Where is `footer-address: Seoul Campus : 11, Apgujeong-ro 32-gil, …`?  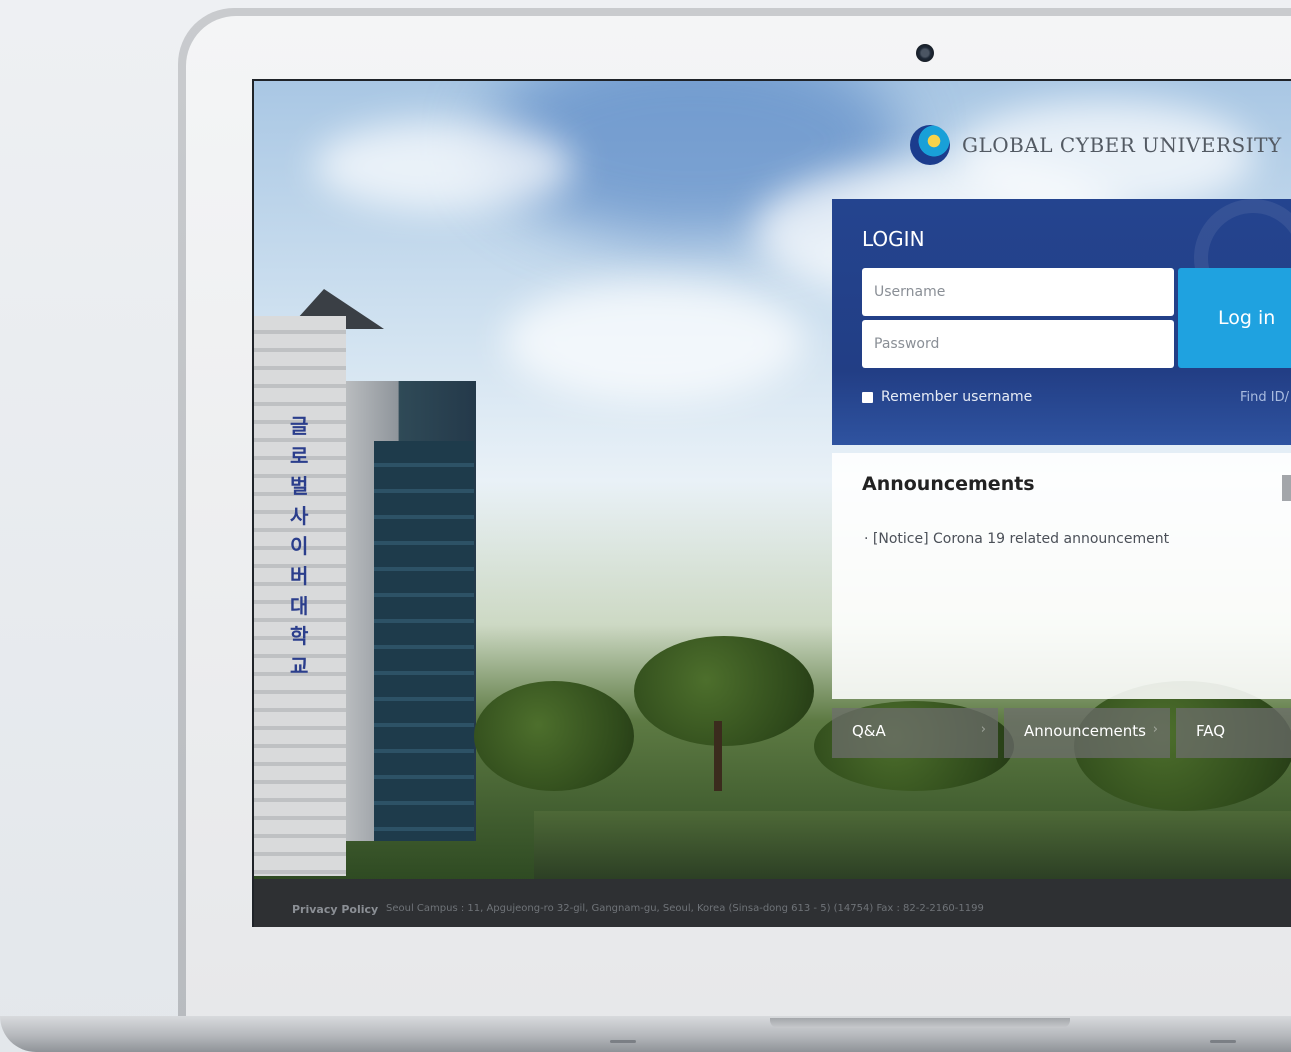 footer-address: Seoul Campus : 11, Apgujeong-ro 32-gil, … is located at coordinates (685, 908).